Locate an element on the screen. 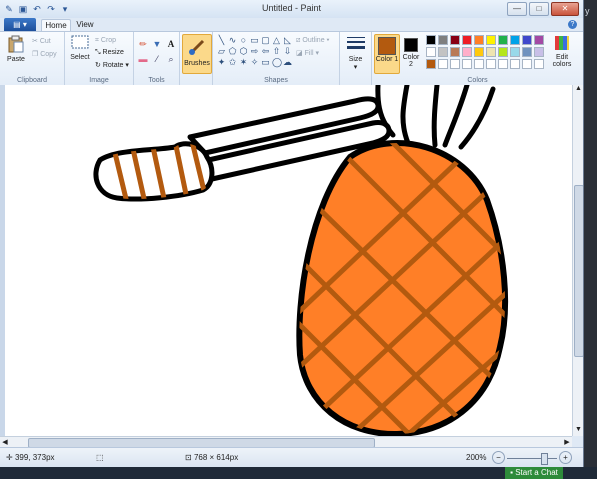  start-chat-button: ▪ Start a Chat is located at coordinates (534, 473).